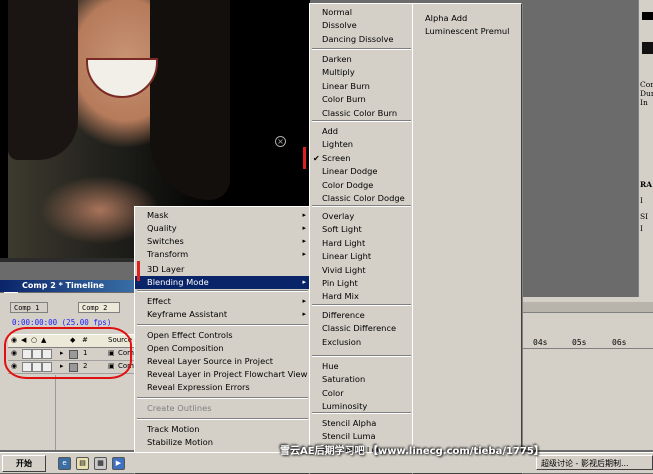 The width and height of the screenshot is (653, 474). Describe the element at coordinates (222, 241) in the screenshot. I see `menu-item-switches: Switches ▸` at that location.